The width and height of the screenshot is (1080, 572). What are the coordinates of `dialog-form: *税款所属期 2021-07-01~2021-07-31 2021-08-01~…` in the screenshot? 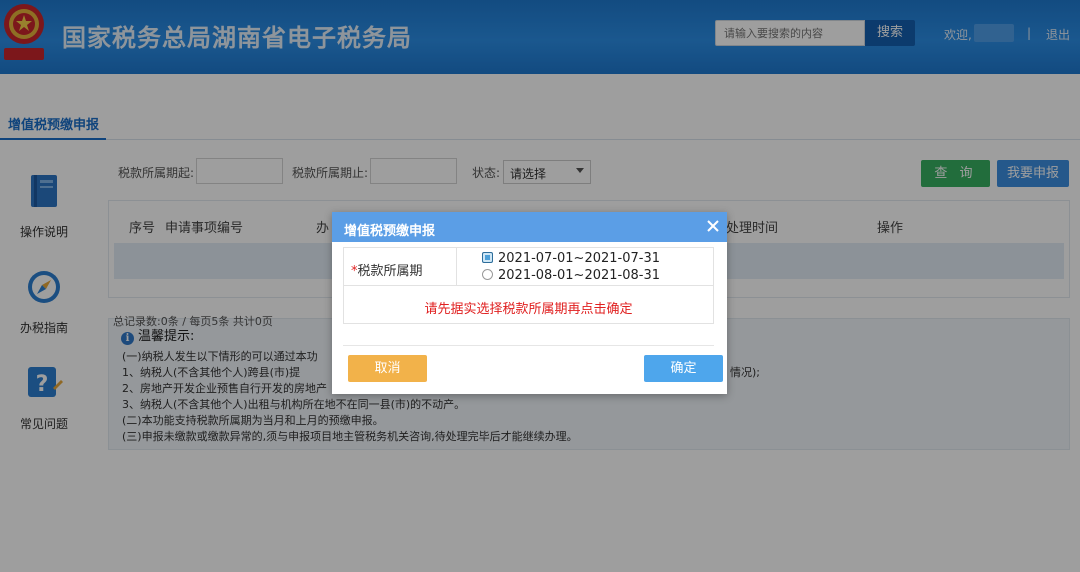 It's located at (528, 285).